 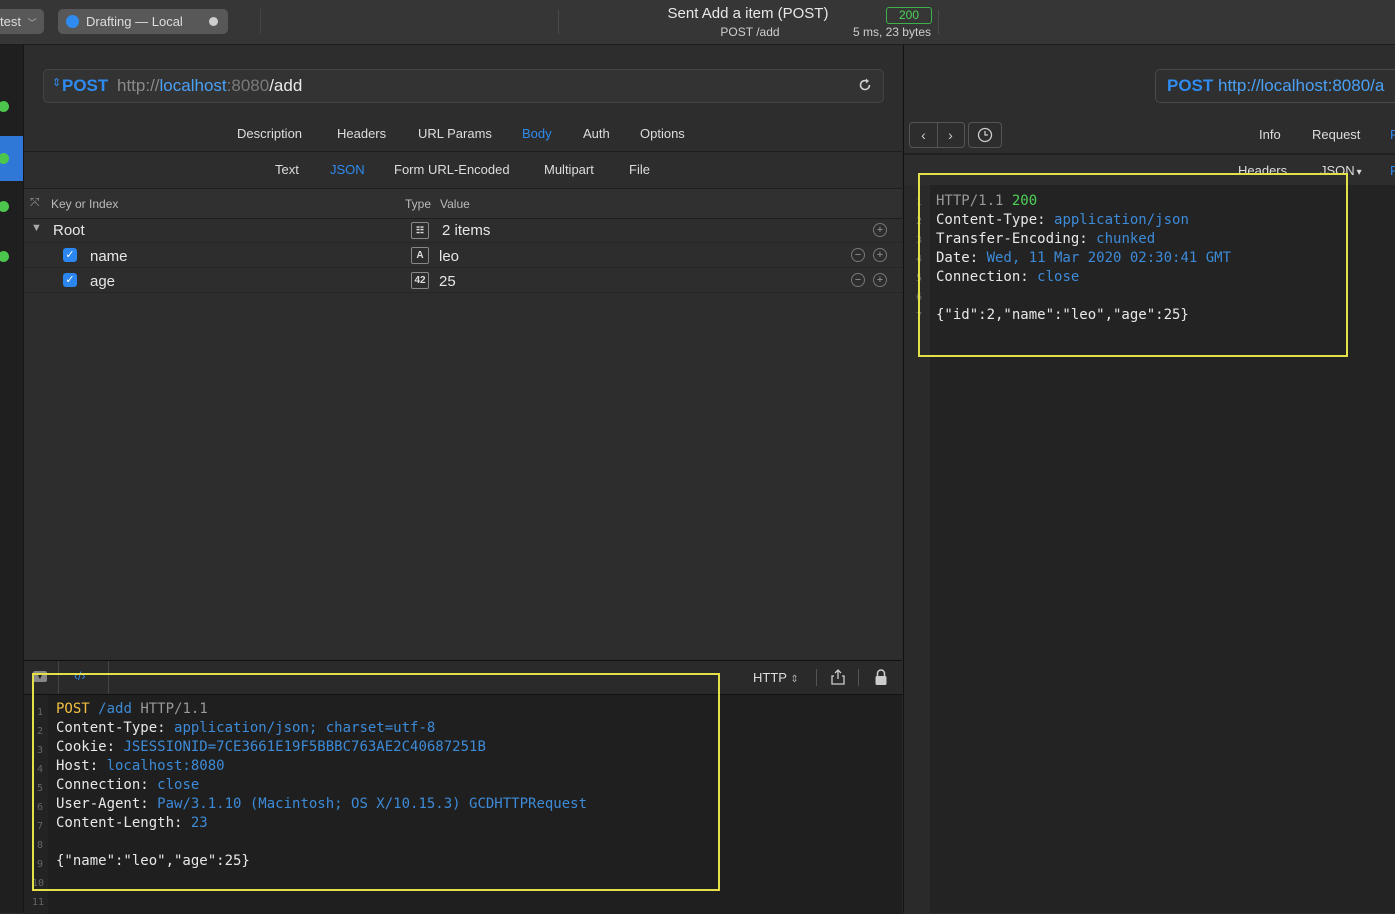 I want to click on table-row: ▼ Root ☷ 2 items +, so click(x=463, y=230).